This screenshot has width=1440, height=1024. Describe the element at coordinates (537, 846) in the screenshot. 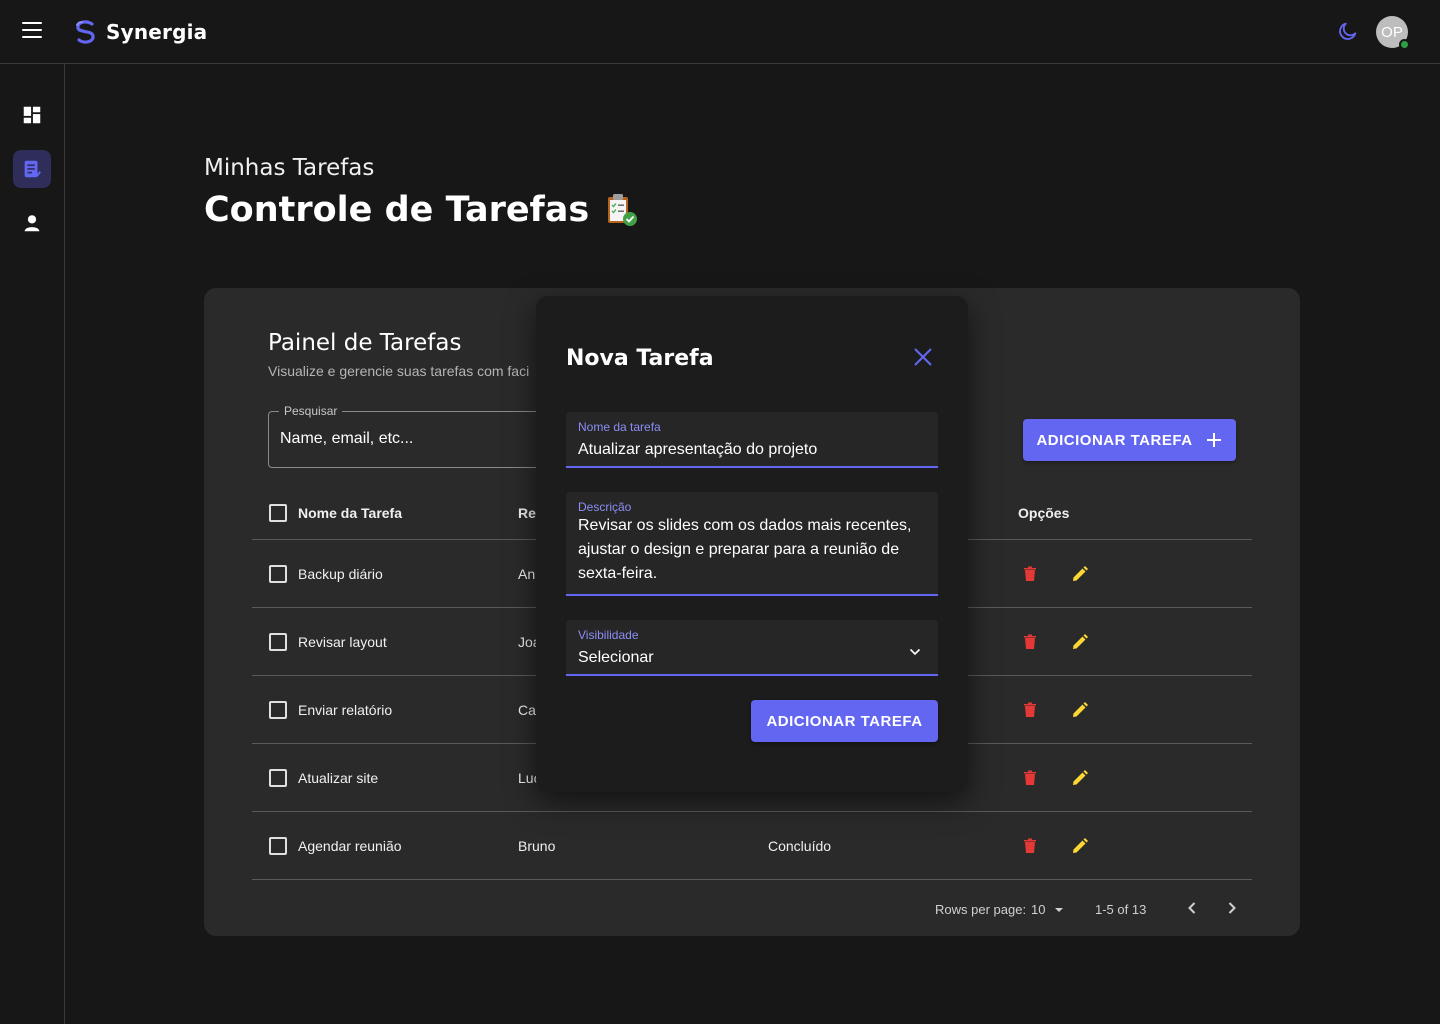

I see `task-responsible: Bruno` at that location.